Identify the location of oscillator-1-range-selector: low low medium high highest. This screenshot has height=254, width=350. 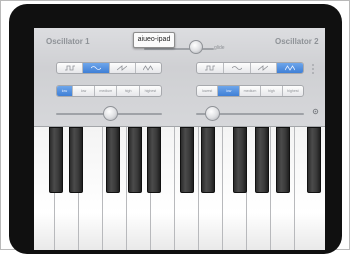
(109, 91).